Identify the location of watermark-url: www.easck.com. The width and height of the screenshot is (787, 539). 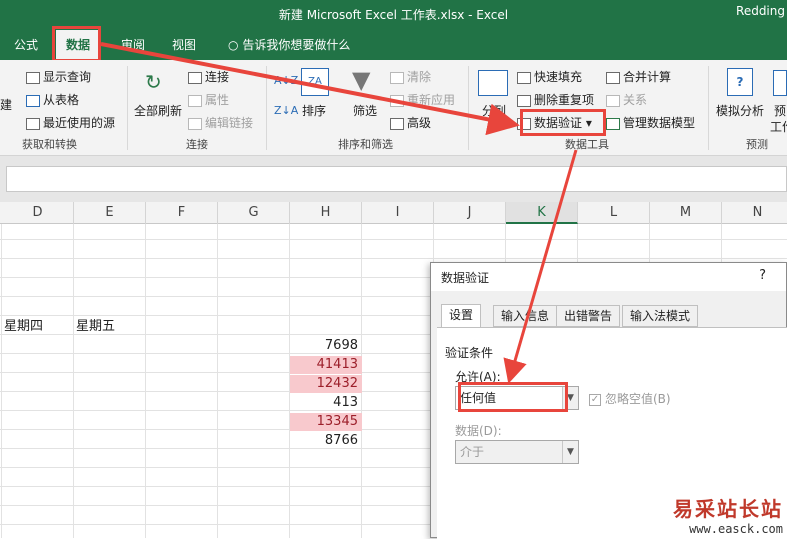
(736, 529).